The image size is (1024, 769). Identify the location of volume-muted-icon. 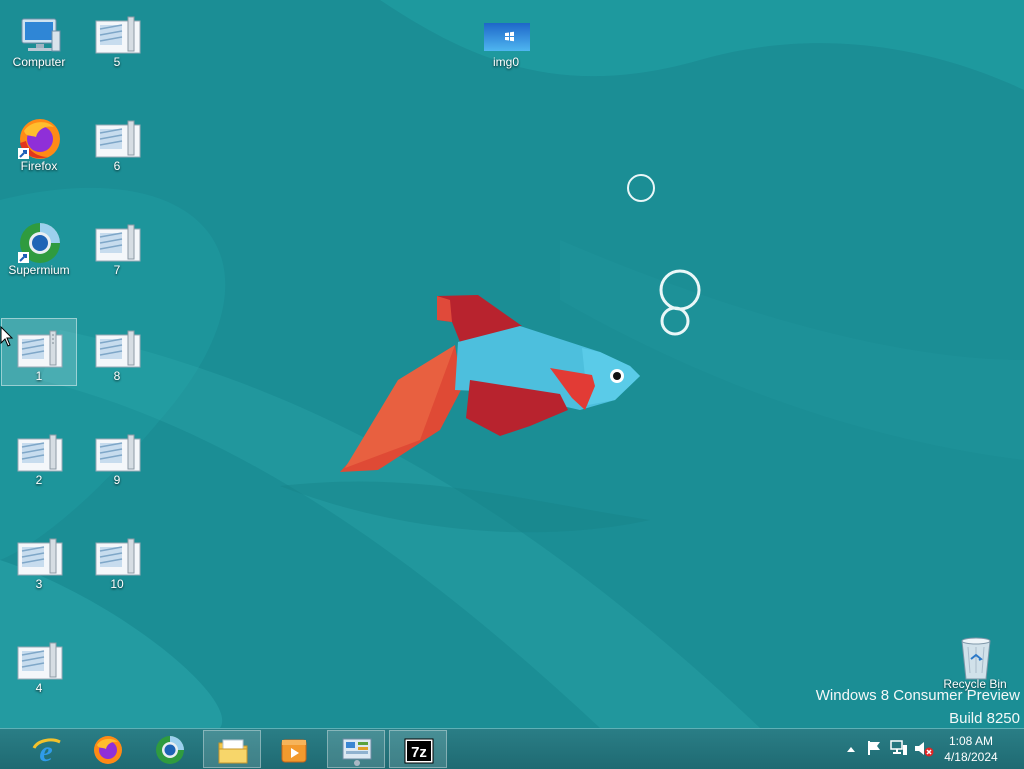
(924, 749).